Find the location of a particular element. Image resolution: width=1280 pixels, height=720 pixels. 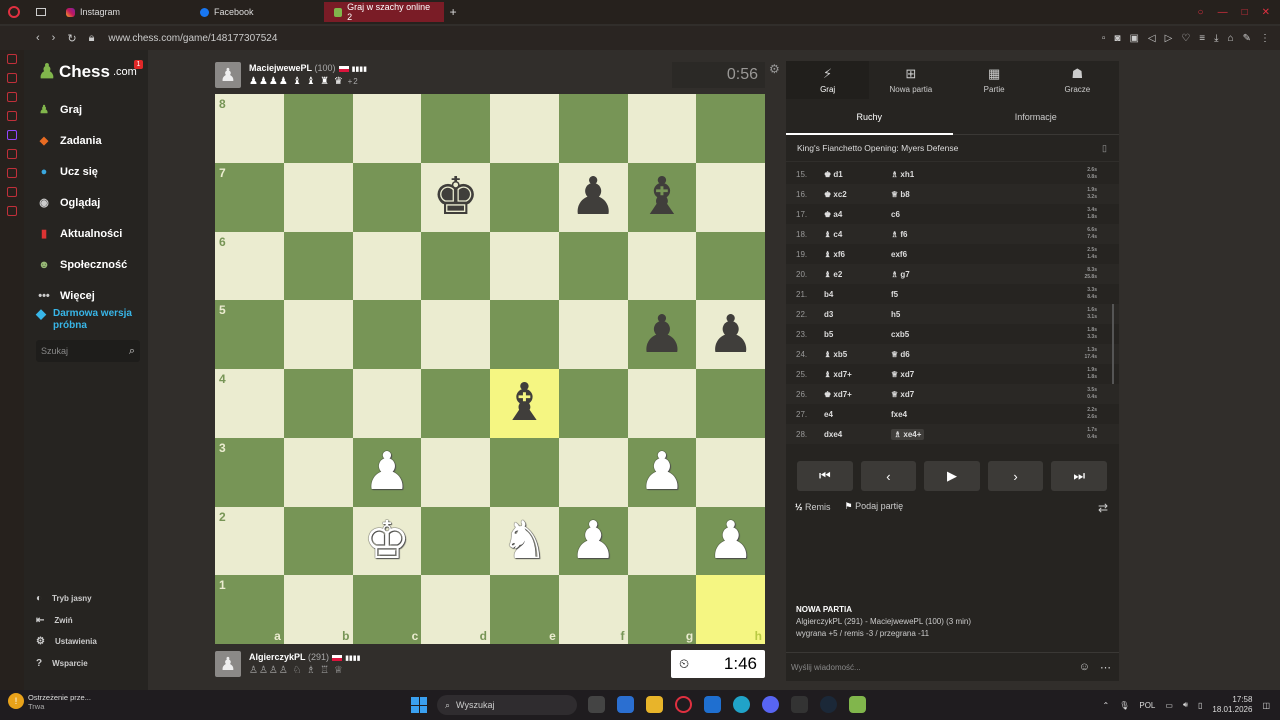

white-move: ♚ xd7+ is located at coordinates (857, 394).